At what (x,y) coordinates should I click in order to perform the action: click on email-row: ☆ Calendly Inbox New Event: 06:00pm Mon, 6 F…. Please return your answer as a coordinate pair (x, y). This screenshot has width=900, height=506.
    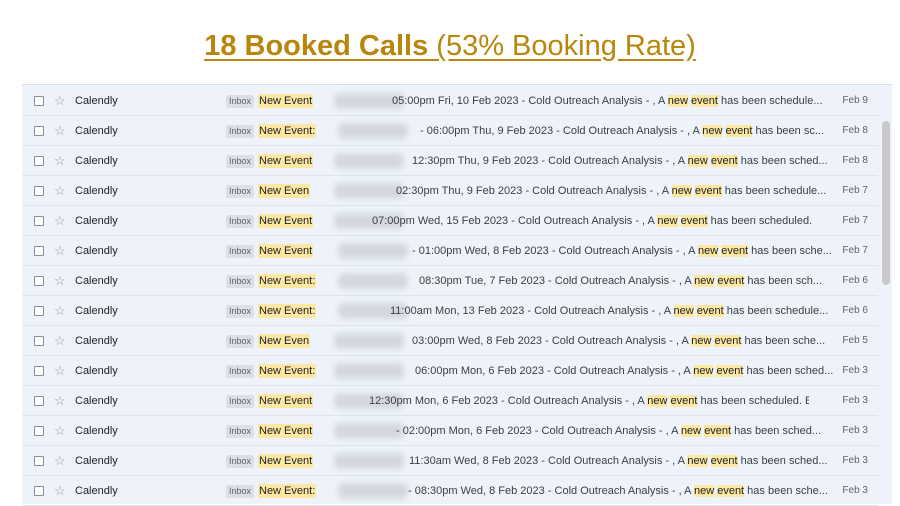
    Looking at the image, I should click on (450, 371).